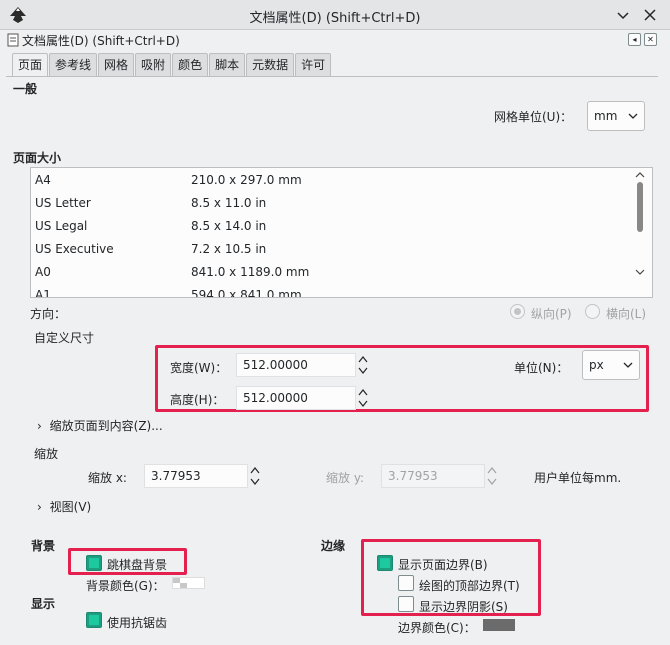 This screenshot has height=645, width=670. What do you see at coordinates (153, 64) in the screenshot?
I see `tab-snap: 吸附` at bounding box center [153, 64].